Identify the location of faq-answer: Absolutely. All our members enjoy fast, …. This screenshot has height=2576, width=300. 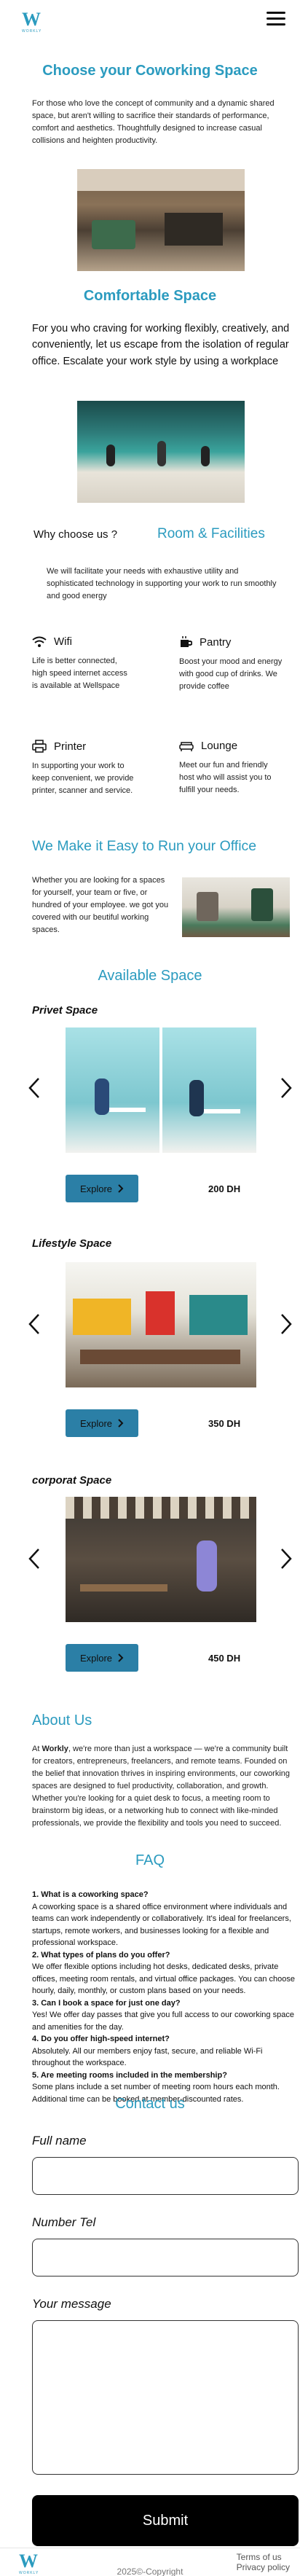
(147, 2057).